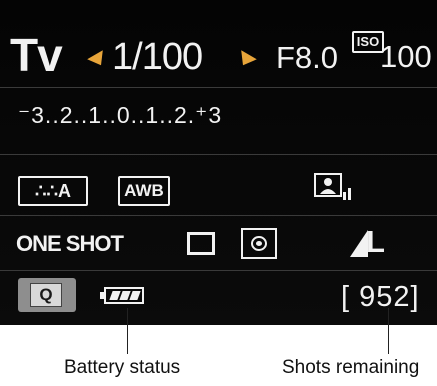 Image resolution: width=437 pixels, height=386 pixels. Describe the element at coordinates (70, 244) in the screenshot. I see `af-mode: ONE SHOT` at that location.